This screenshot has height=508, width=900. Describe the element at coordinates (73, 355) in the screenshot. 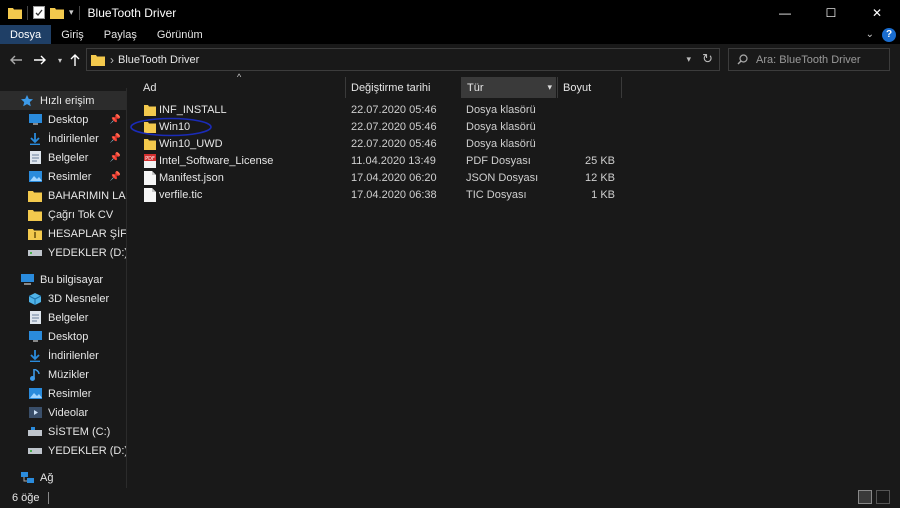

I see `nav-item-label: İndirilenler` at that location.